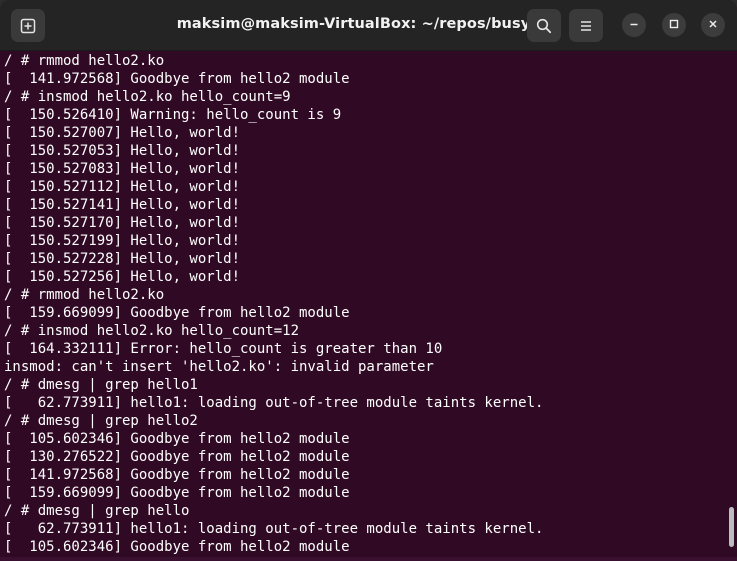  I want to click on minimize-button, so click(634, 25).